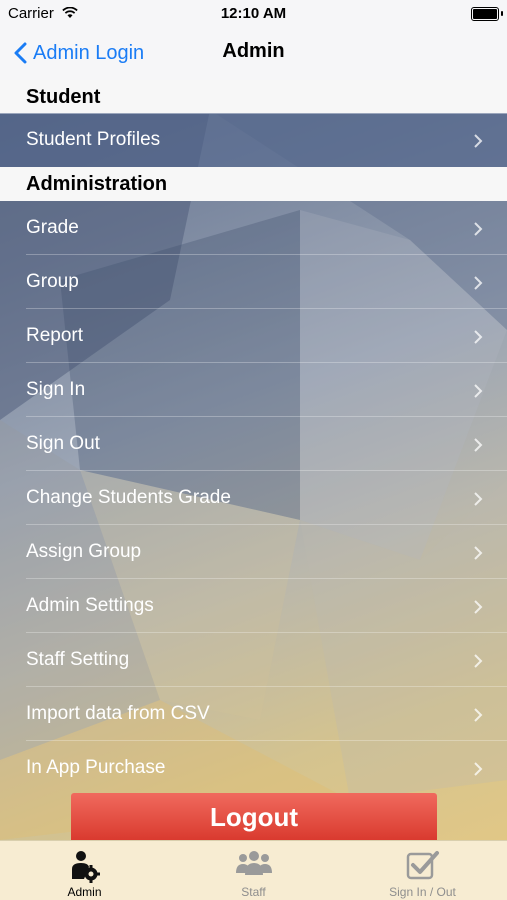 Image resolution: width=507 pixels, height=900 pixels. What do you see at coordinates (253, 282) in the screenshot?
I see `row-group: Group` at bounding box center [253, 282].